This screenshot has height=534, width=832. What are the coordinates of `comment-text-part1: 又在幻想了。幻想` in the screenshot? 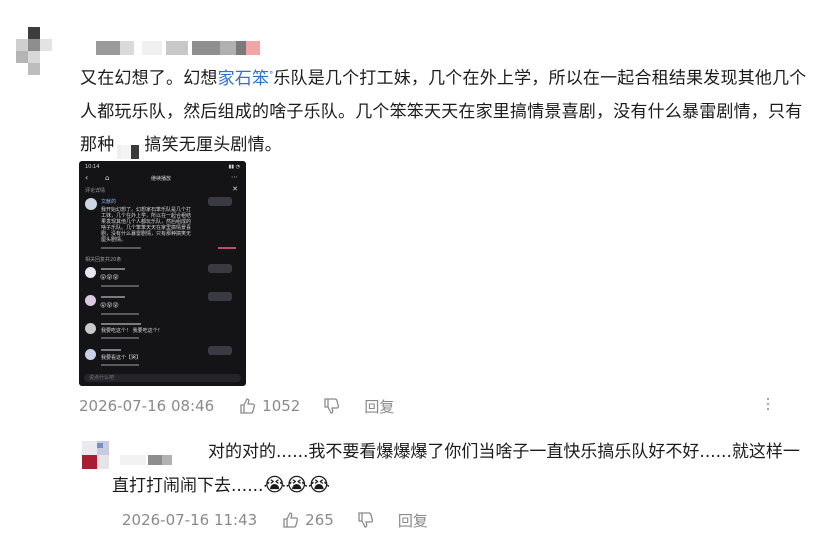 It's located at (149, 78).